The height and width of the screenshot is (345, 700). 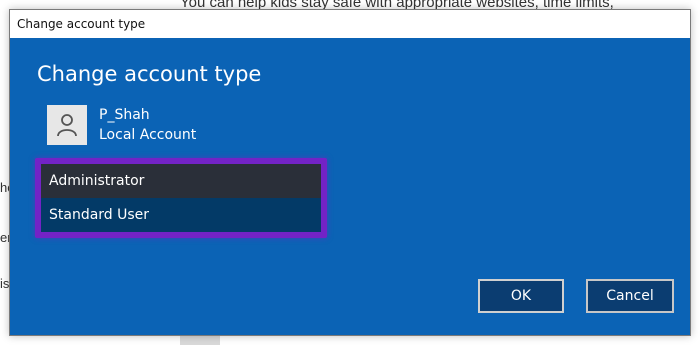 I want to click on account-type-dropdown-highlight: Administrator Standard User, so click(x=181, y=198).